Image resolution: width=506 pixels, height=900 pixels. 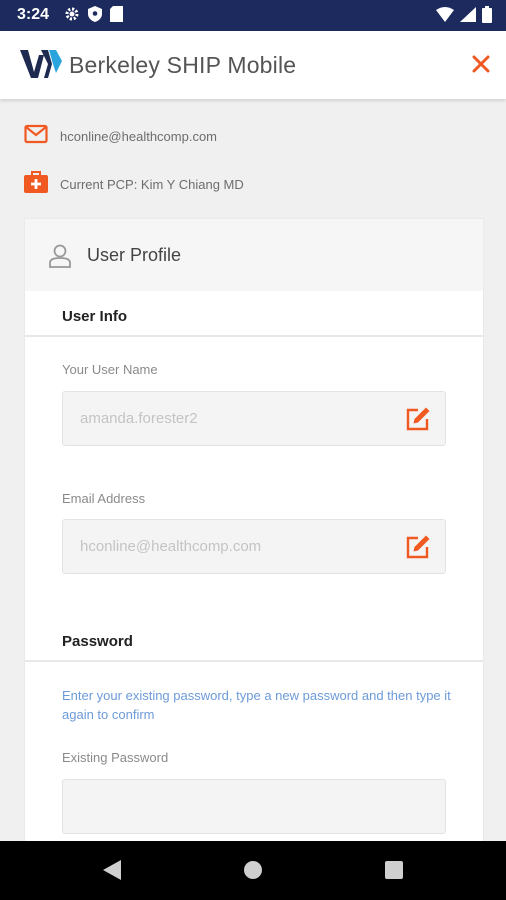 What do you see at coordinates (60, 258) in the screenshot?
I see `user-icon` at bounding box center [60, 258].